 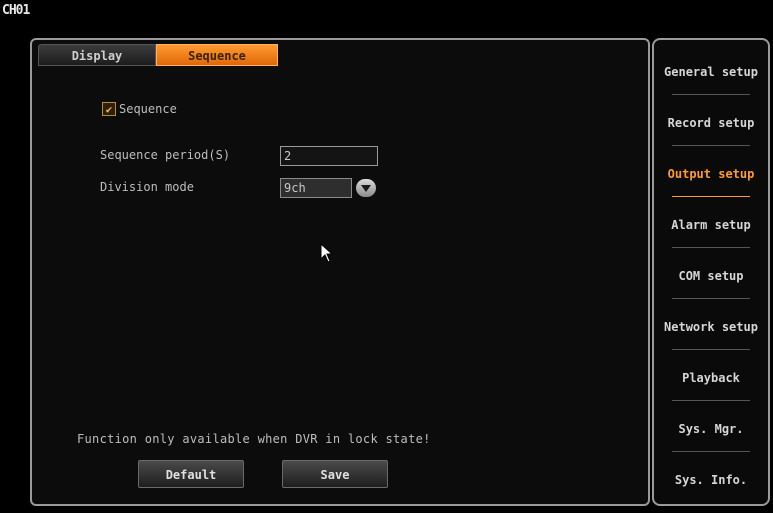 What do you see at coordinates (316, 188) in the screenshot?
I see `division-mode-select: 9ch` at bounding box center [316, 188].